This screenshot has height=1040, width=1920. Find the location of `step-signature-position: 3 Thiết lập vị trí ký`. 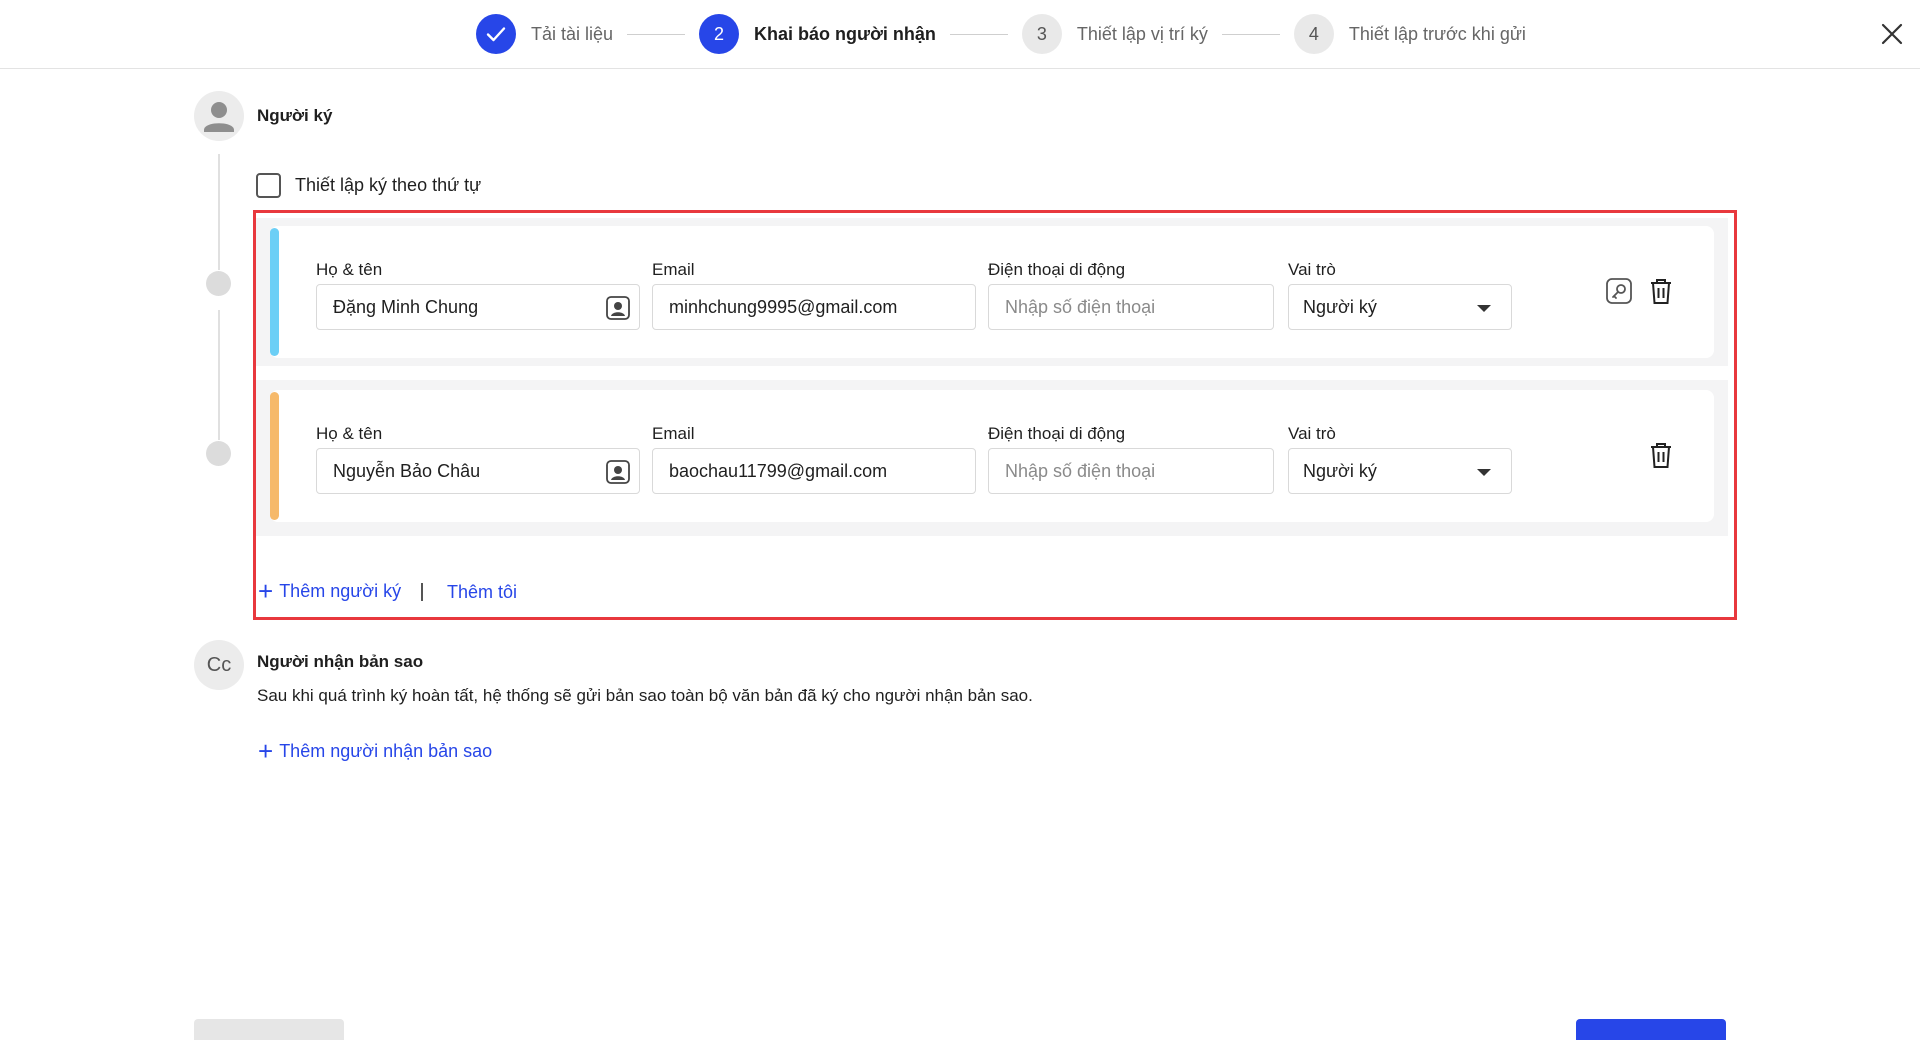

step-signature-position: 3 Thiết lập vị trí ký is located at coordinates (1114, 34).